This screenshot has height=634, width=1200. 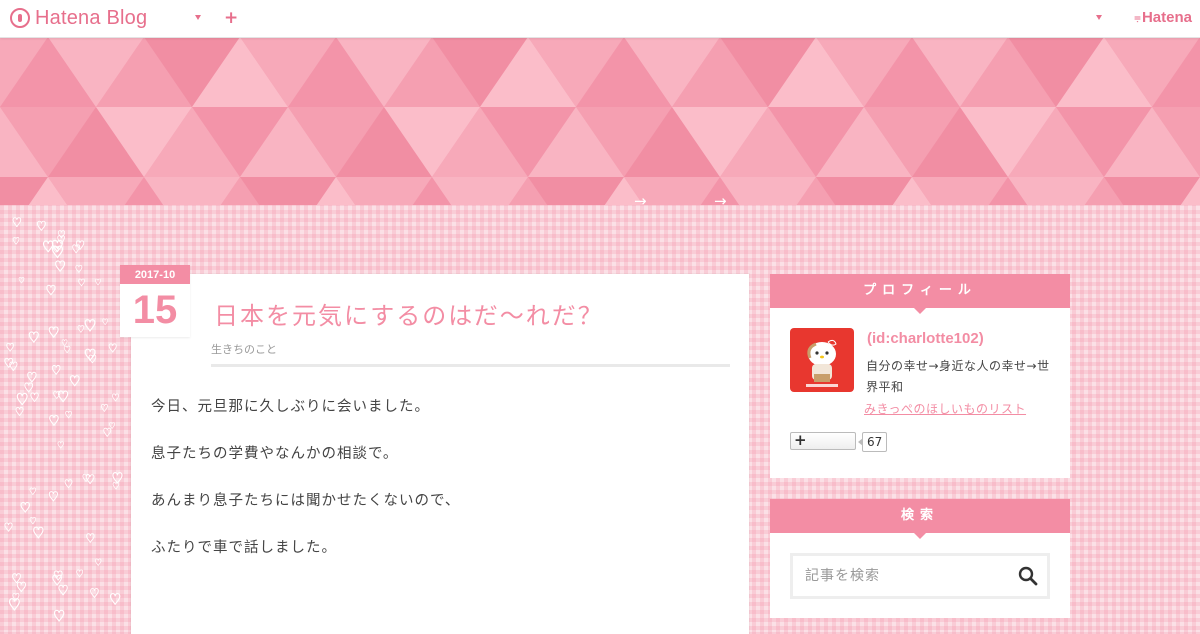 I want to click on entry-date: 2017-10 15, so click(x=155, y=301).